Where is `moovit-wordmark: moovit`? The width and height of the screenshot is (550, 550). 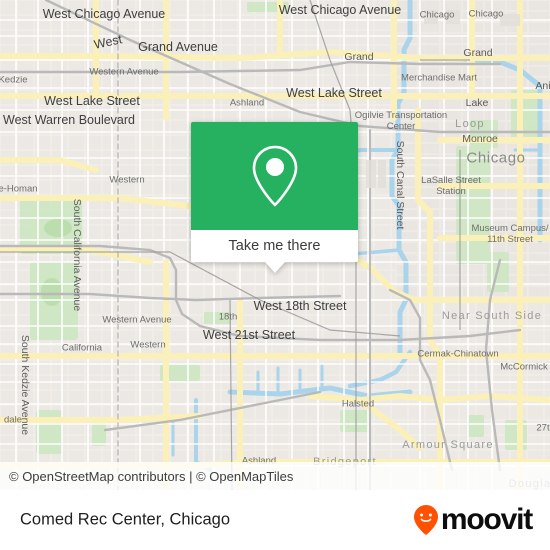
moovit-wordmark: moovit is located at coordinates (486, 519).